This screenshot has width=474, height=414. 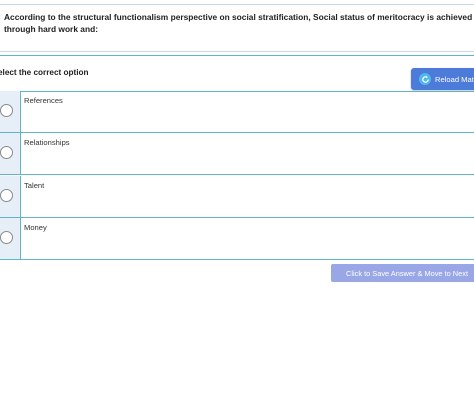 I want to click on option-row: Relationships, so click(x=237, y=154).